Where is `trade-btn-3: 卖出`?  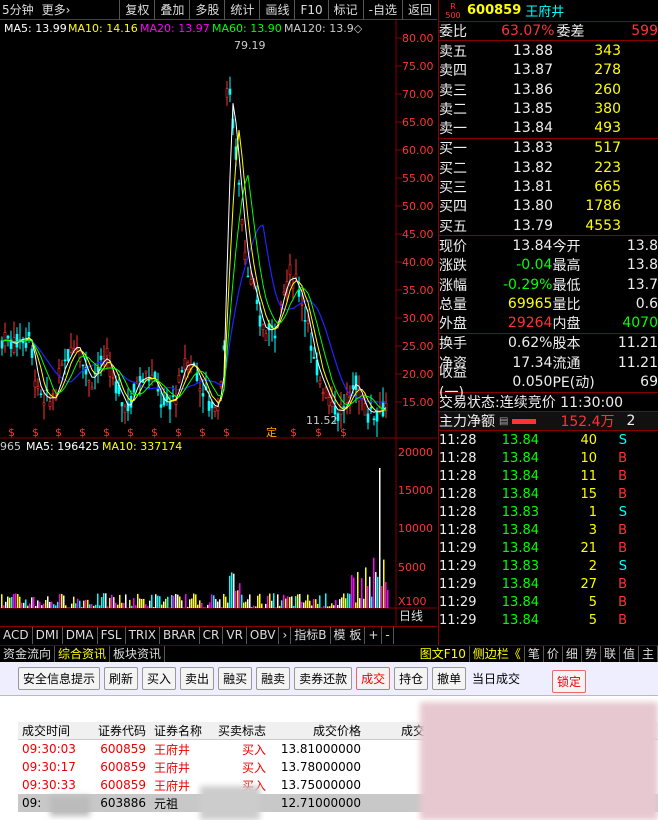 trade-btn-3: 卖出 is located at coordinates (197, 678).